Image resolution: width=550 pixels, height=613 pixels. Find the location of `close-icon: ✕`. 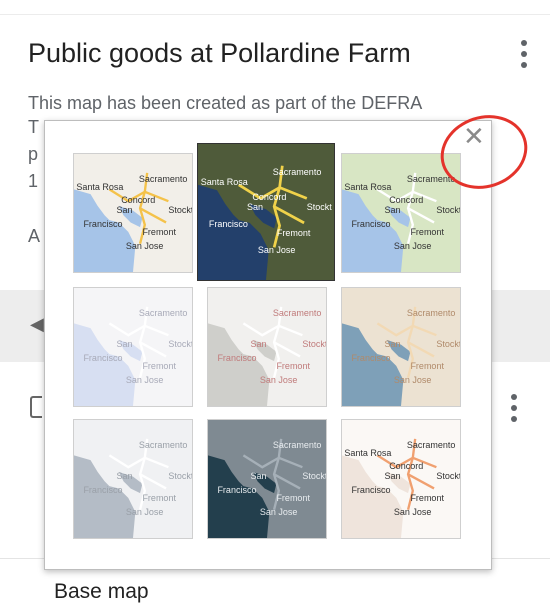

close-icon: ✕ is located at coordinates (474, 136).